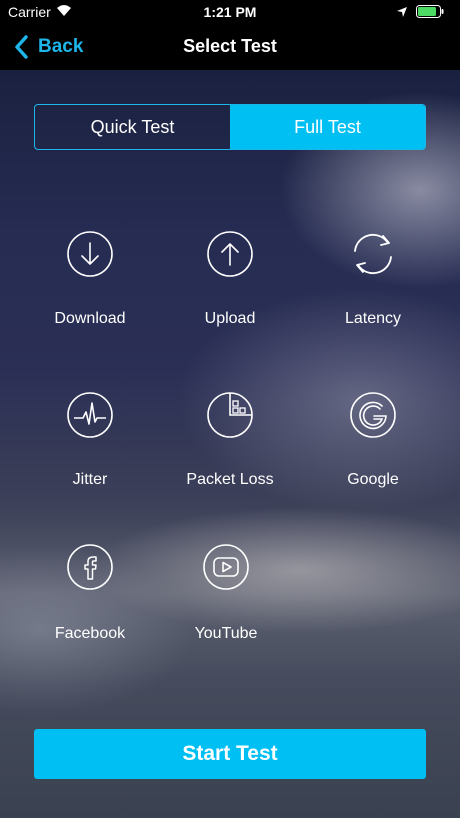  Describe the element at coordinates (373, 279) in the screenshot. I see `test-option-latency: Latency` at that location.